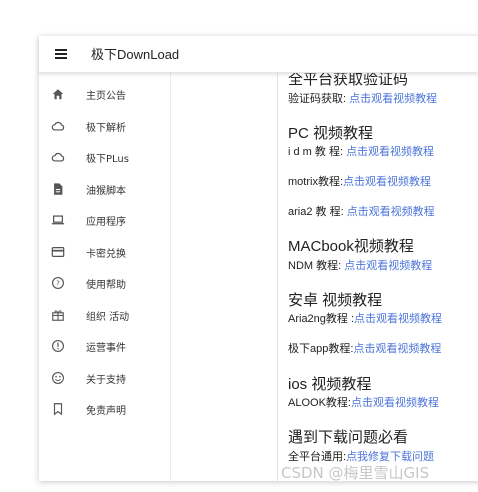 The image size is (478, 492). I want to click on sidebar-item-label: 油猴脚本, so click(106, 191).